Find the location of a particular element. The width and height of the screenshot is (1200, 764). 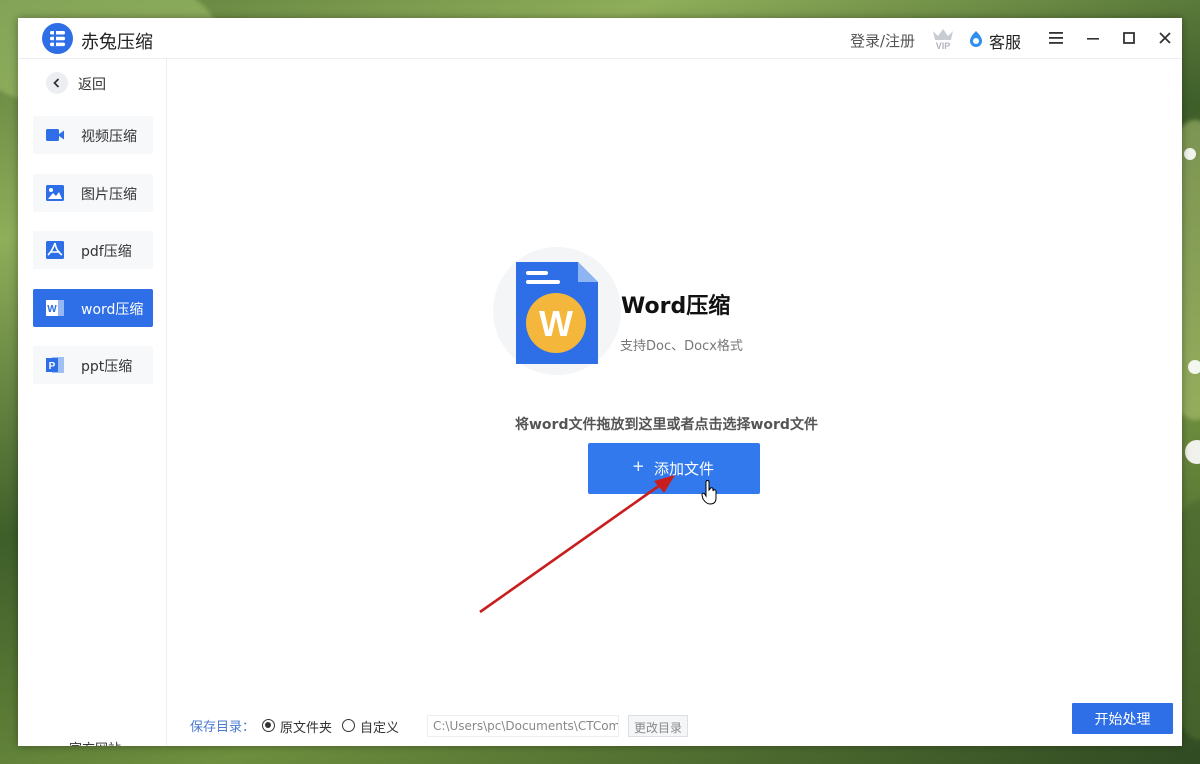

title-bar: 赤兔压缩 登录/注册 VIP 客服 is located at coordinates (600, 38).